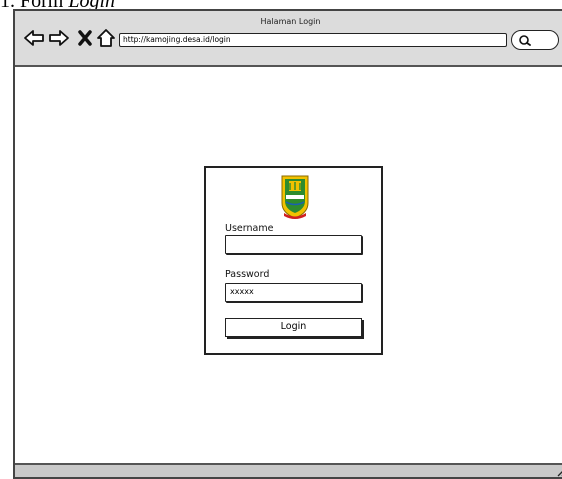 The width and height of the screenshot is (562, 479). Describe the element at coordinates (34, 38) in the screenshot. I see `back-arrow-icon` at that location.